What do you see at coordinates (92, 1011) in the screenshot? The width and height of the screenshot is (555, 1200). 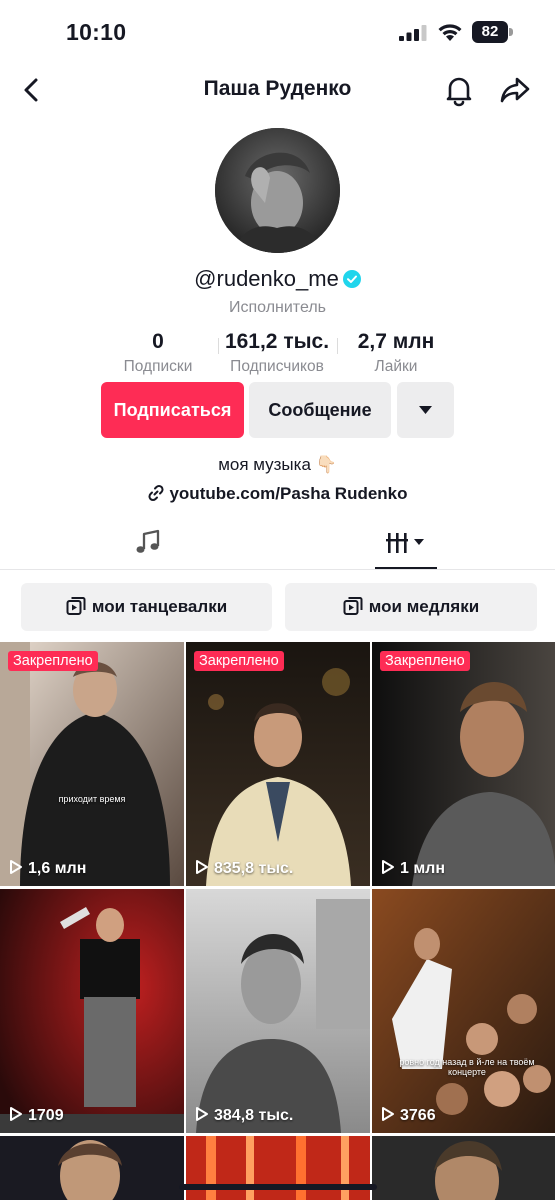 I see `video-tile: 1709` at bounding box center [92, 1011].